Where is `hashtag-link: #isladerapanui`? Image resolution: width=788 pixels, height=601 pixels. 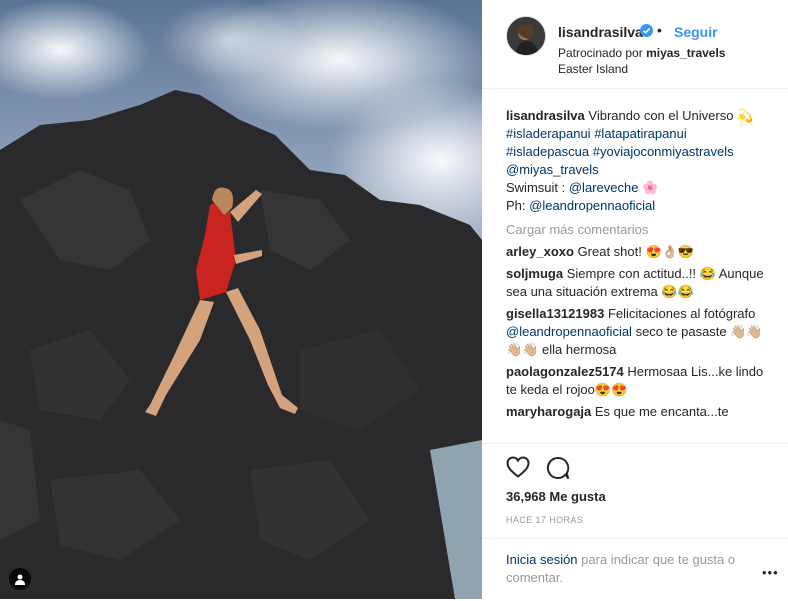
hashtag-link: #isladerapanui is located at coordinates (548, 133).